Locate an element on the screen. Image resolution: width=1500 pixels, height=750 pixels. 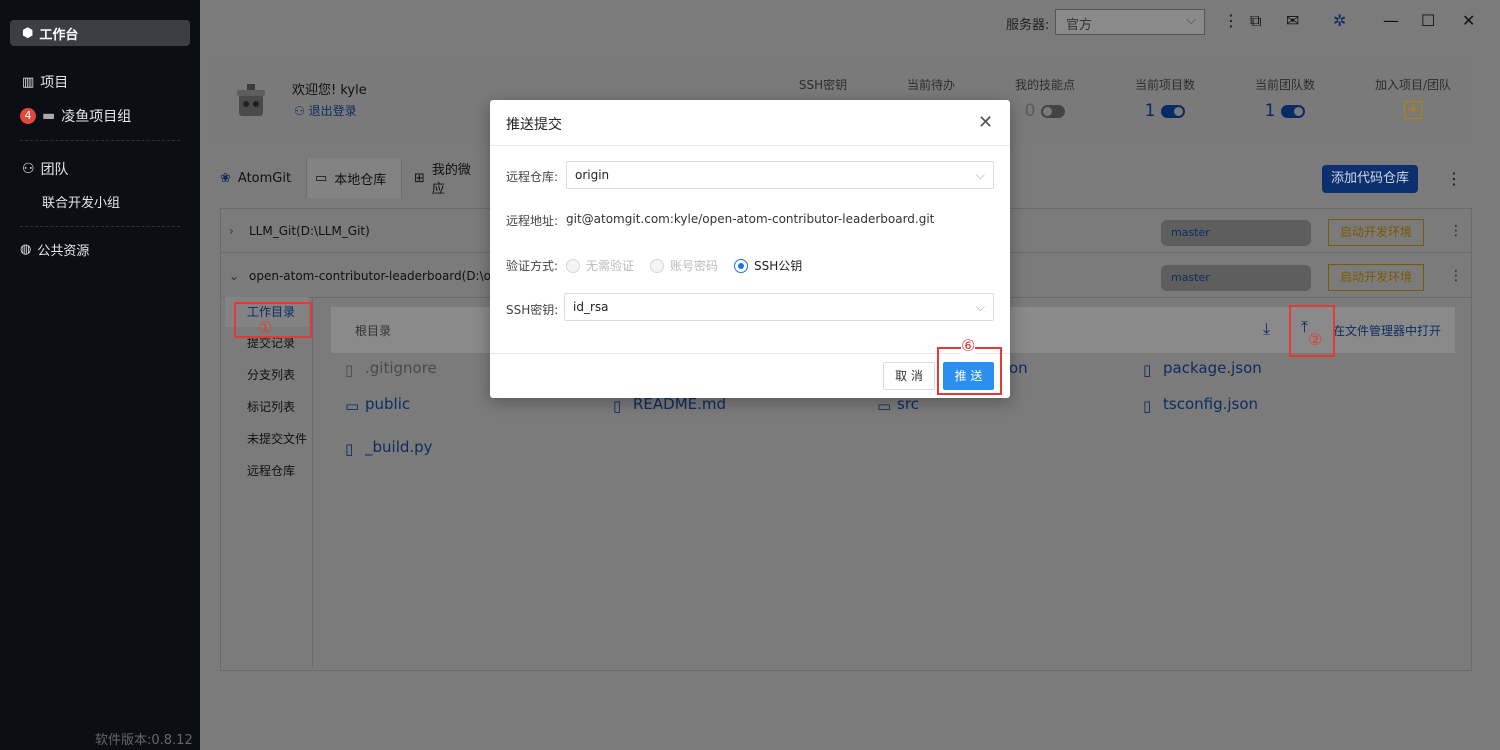
maximize-icon: ☐ is located at coordinates (1428, 21).